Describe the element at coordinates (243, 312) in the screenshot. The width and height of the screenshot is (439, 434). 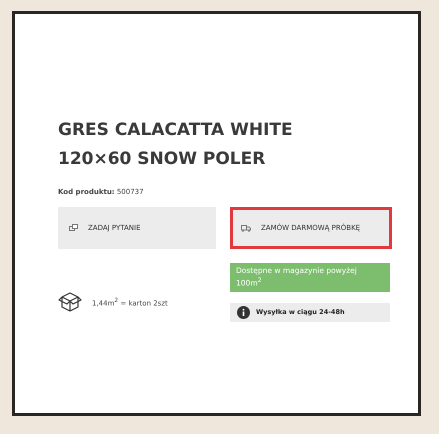
I see `info-icon` at that location.